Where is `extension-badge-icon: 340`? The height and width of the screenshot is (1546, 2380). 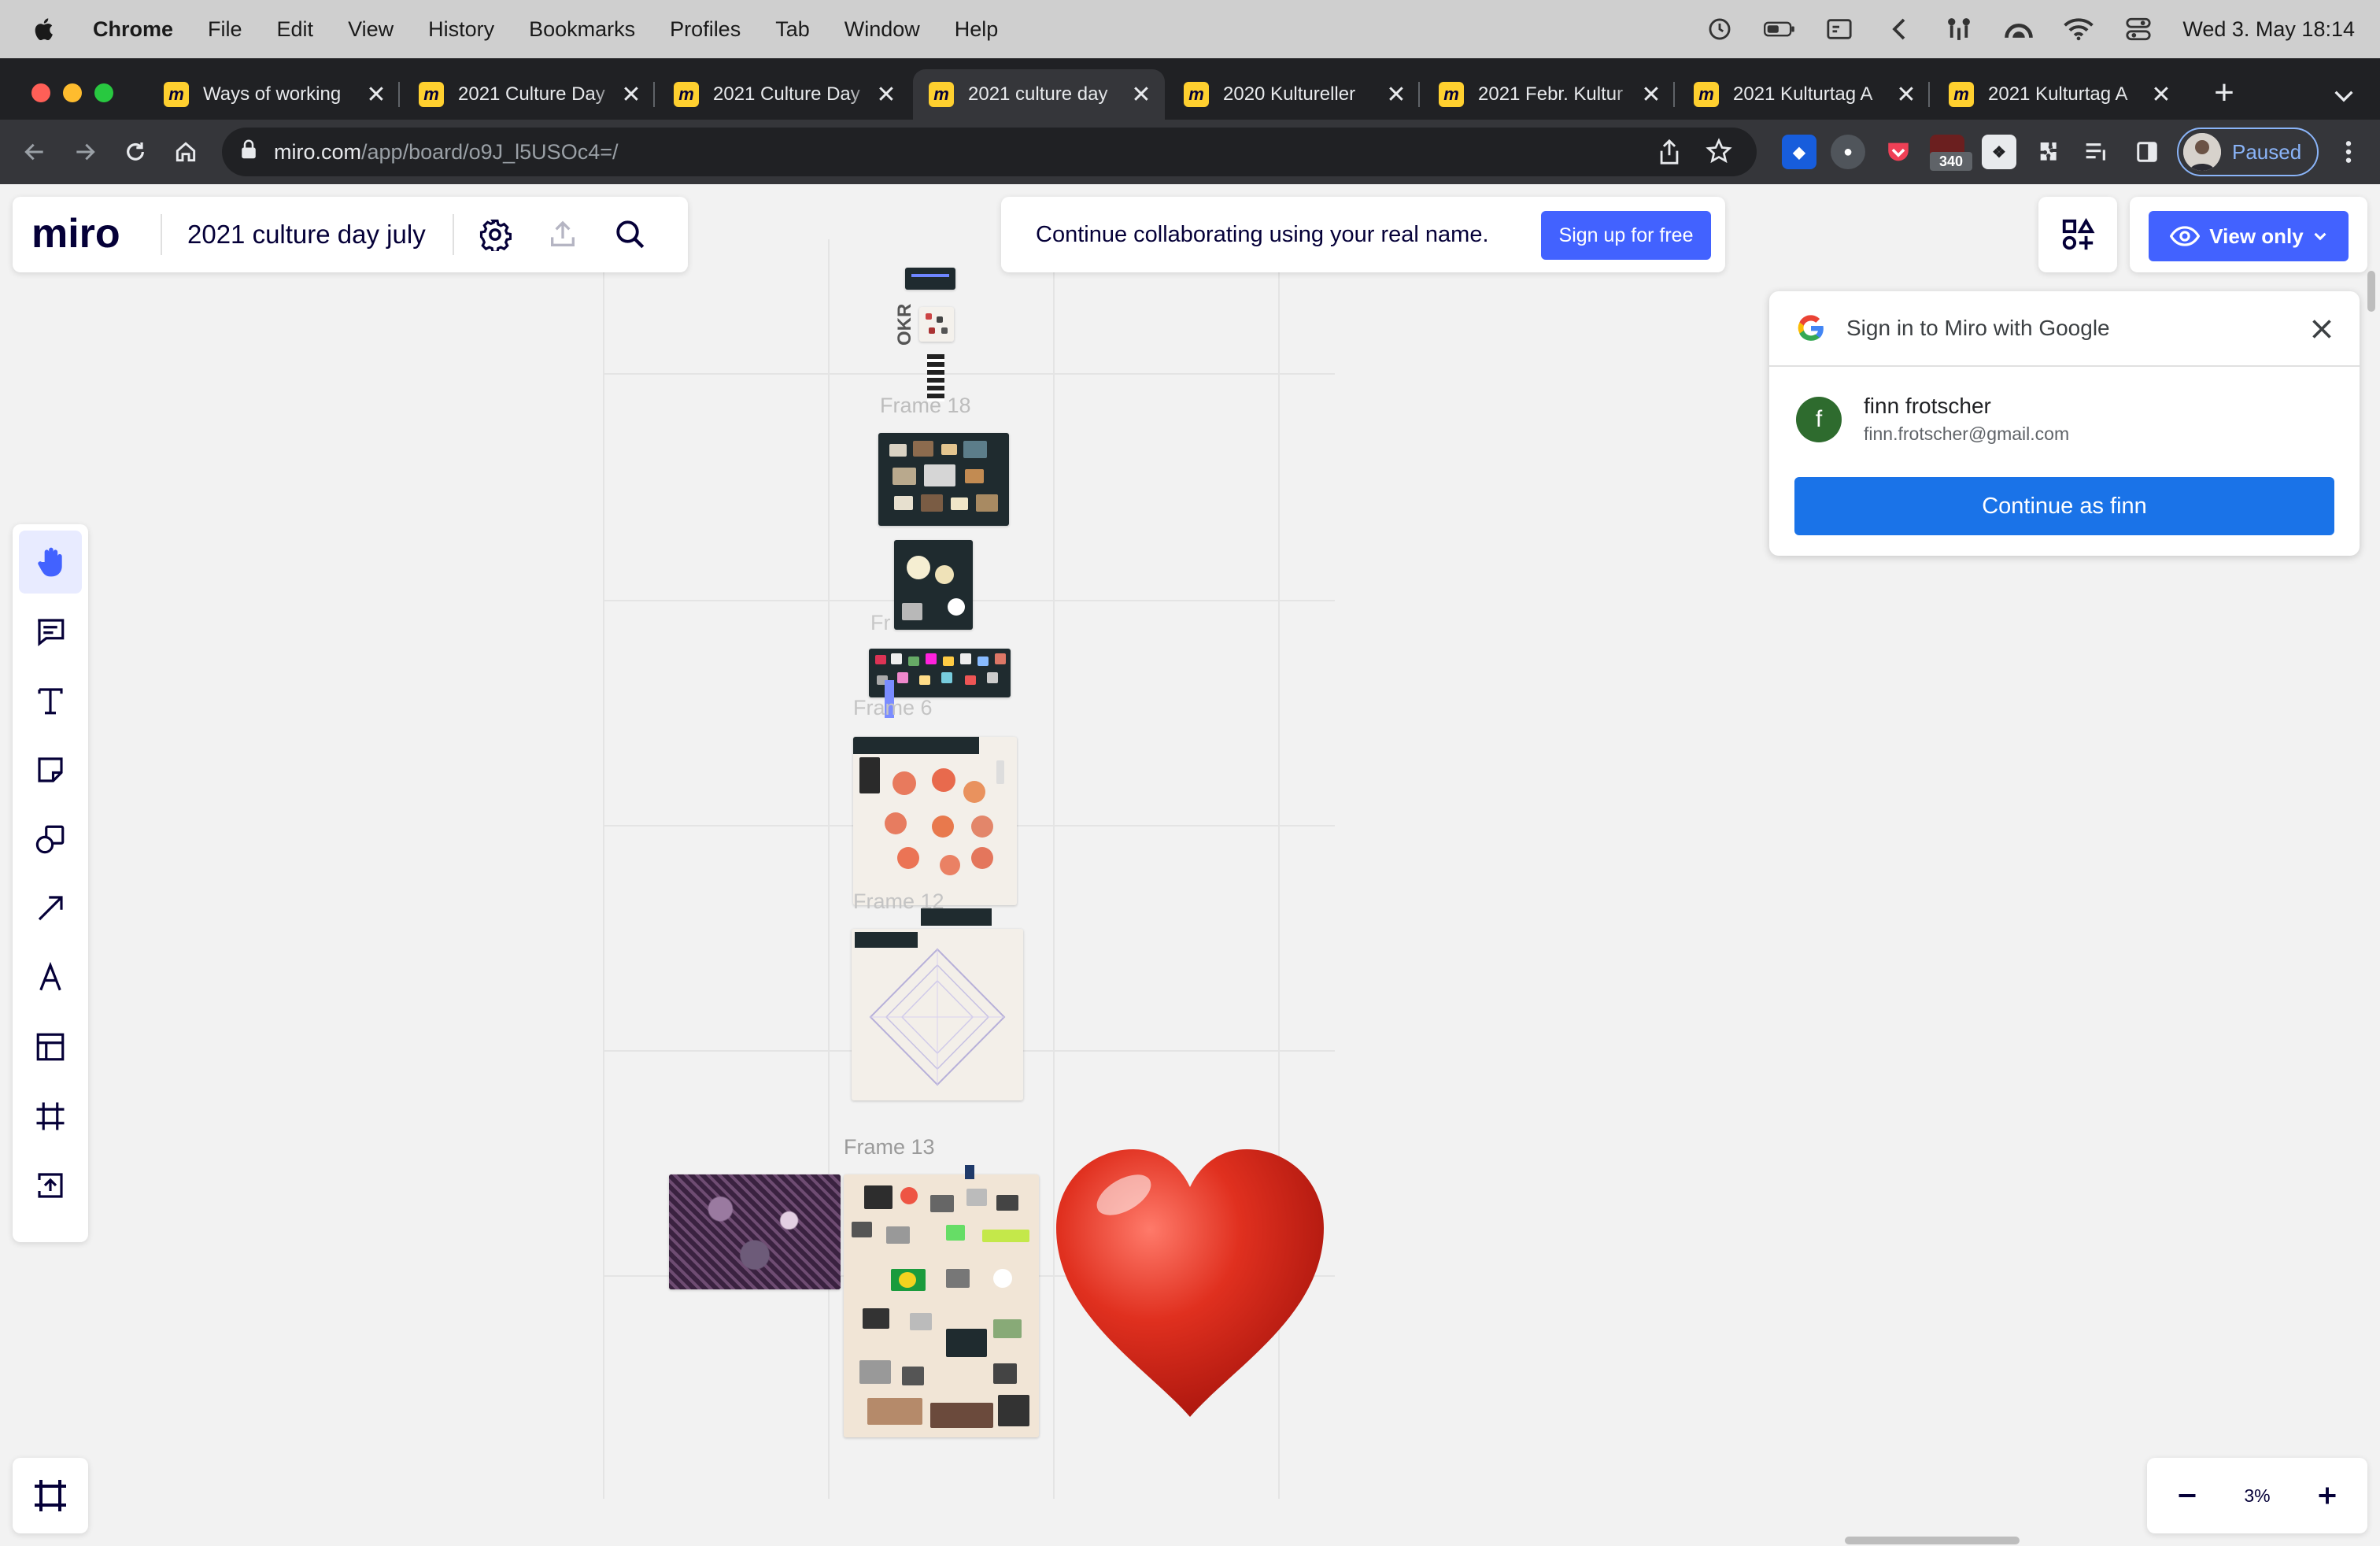
extension-badge-icon: 340 is located at coordinates (1951, 153).